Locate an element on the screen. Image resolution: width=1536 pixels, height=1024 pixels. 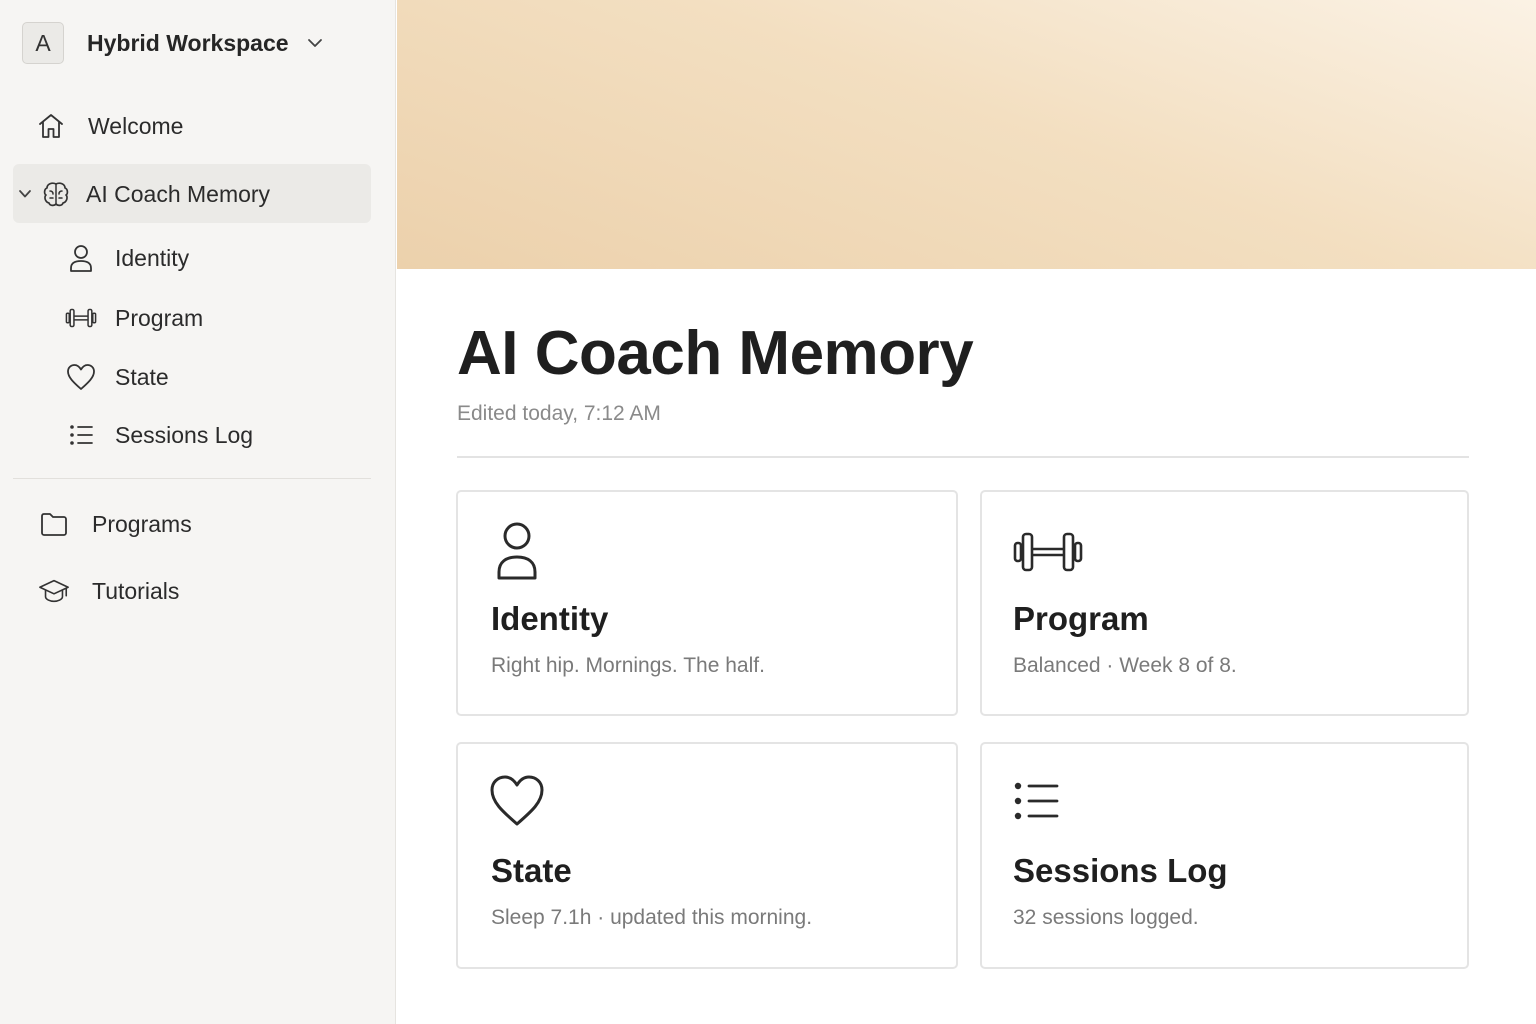
edited-timestamp: Edited today, 7:12 AM is located at coordinates (559, 413).